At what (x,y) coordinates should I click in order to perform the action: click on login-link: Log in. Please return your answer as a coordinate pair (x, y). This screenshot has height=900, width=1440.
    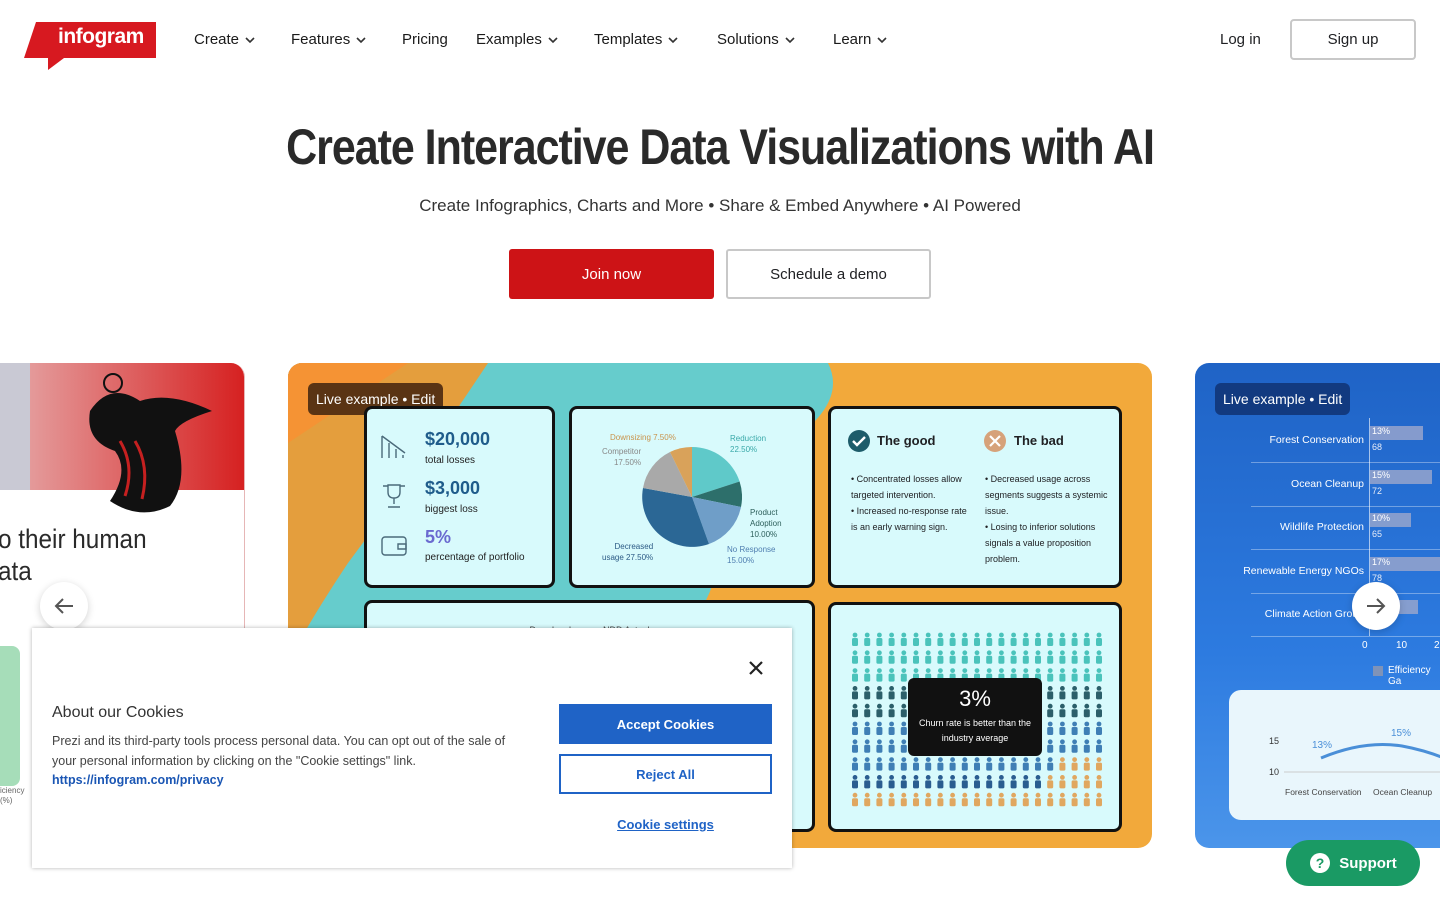
    Looking at the image, I should click on (1240, 39).